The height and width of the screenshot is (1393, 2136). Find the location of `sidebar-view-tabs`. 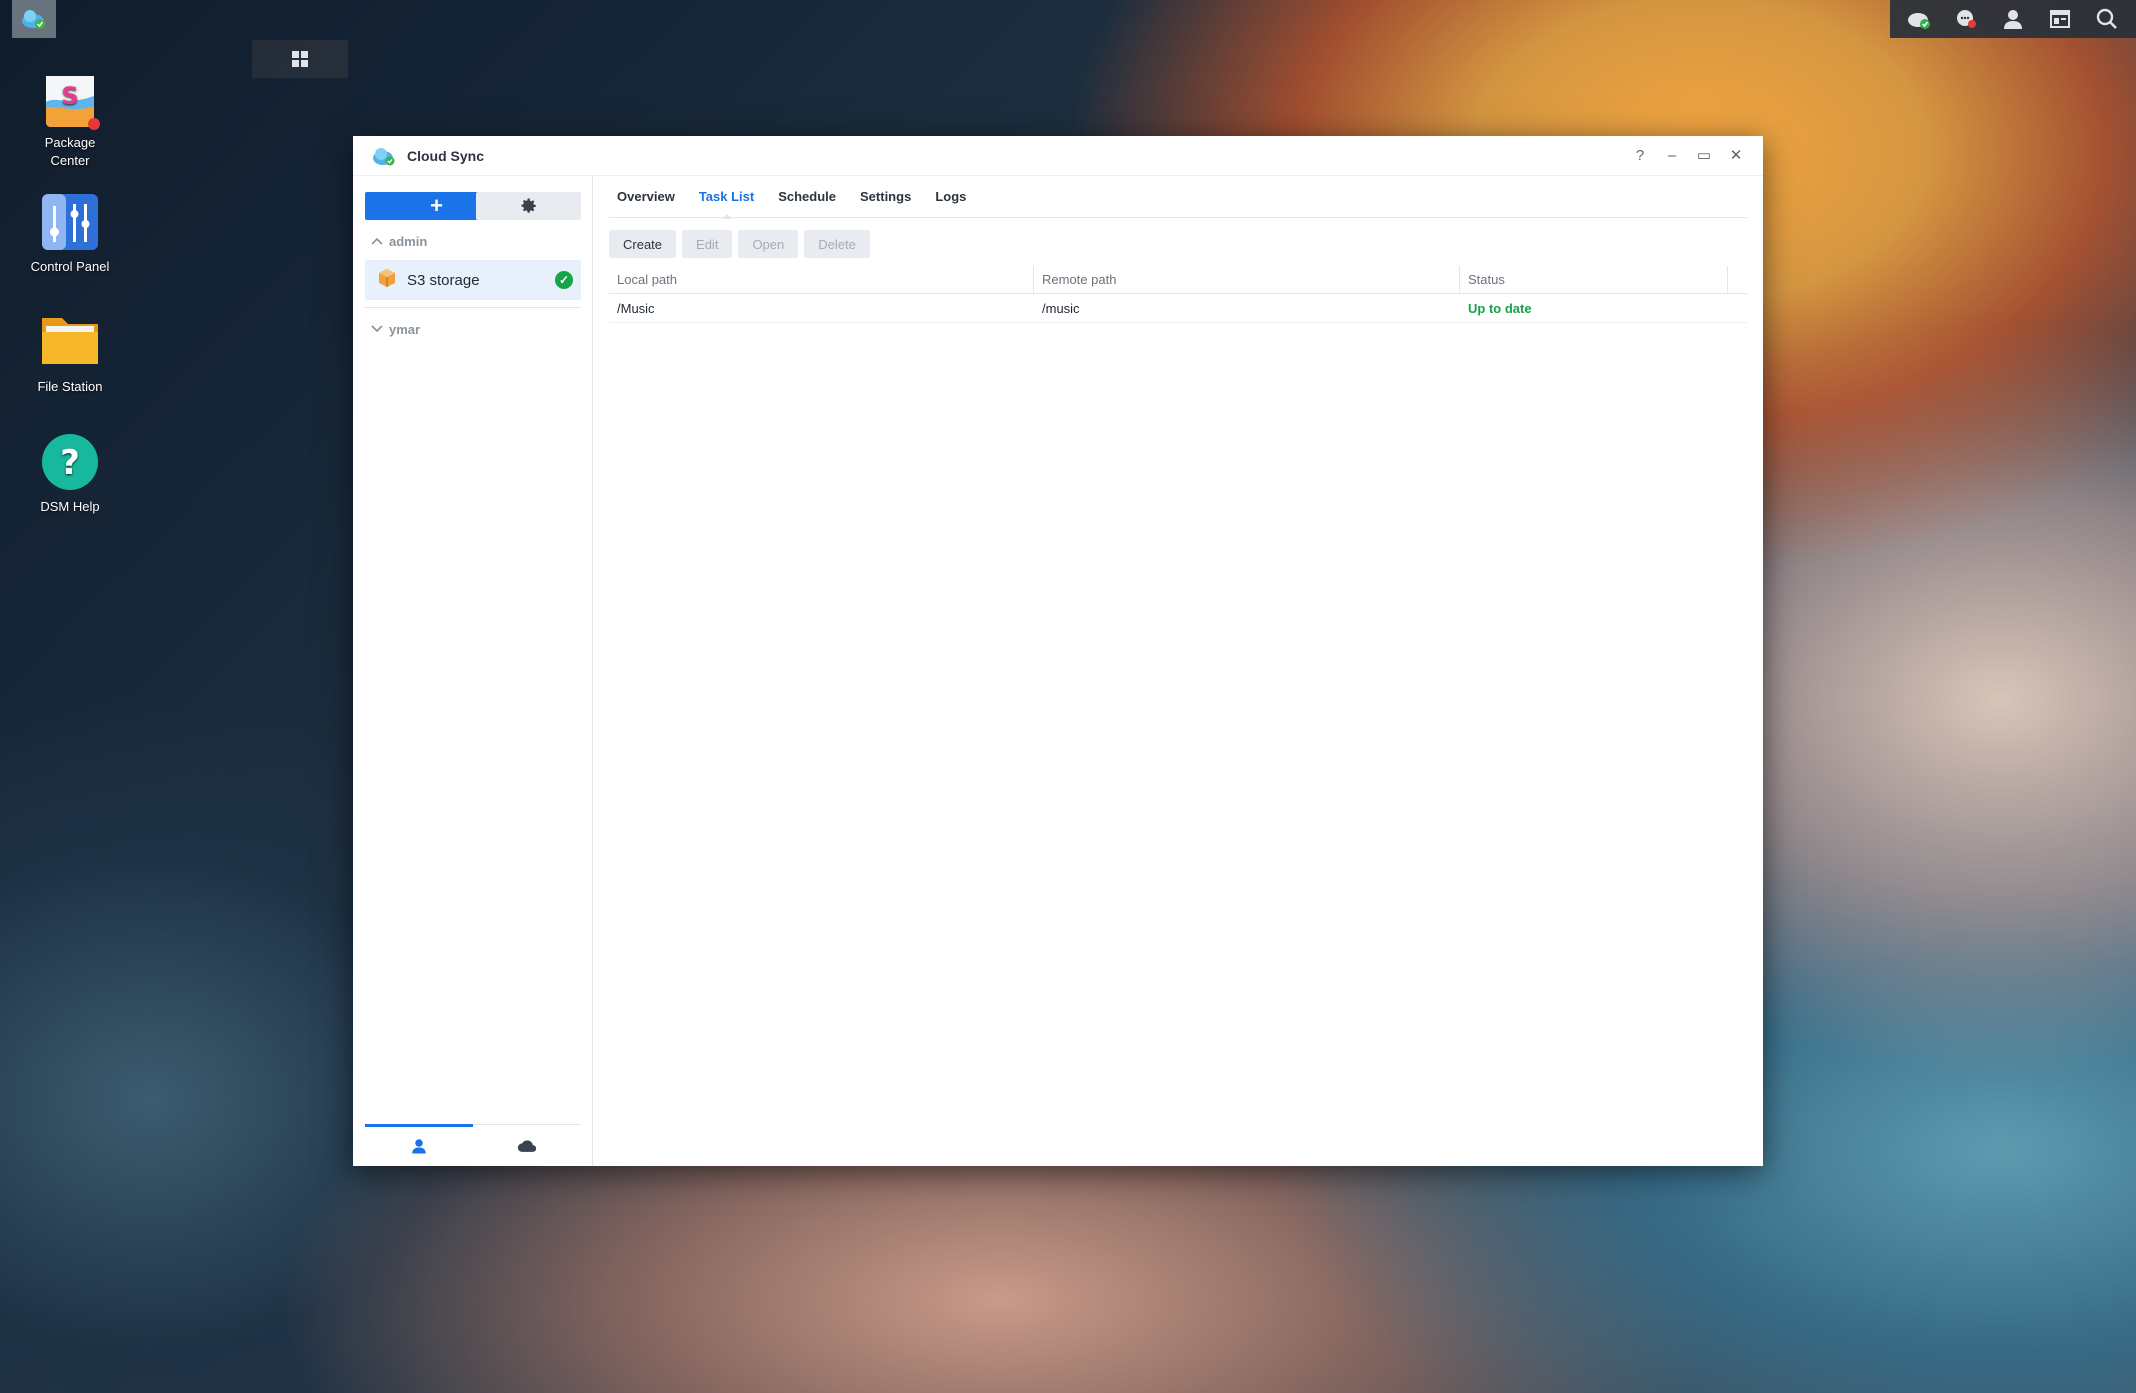

sidebar-view-tabs is located at coordinates (473, 1145).